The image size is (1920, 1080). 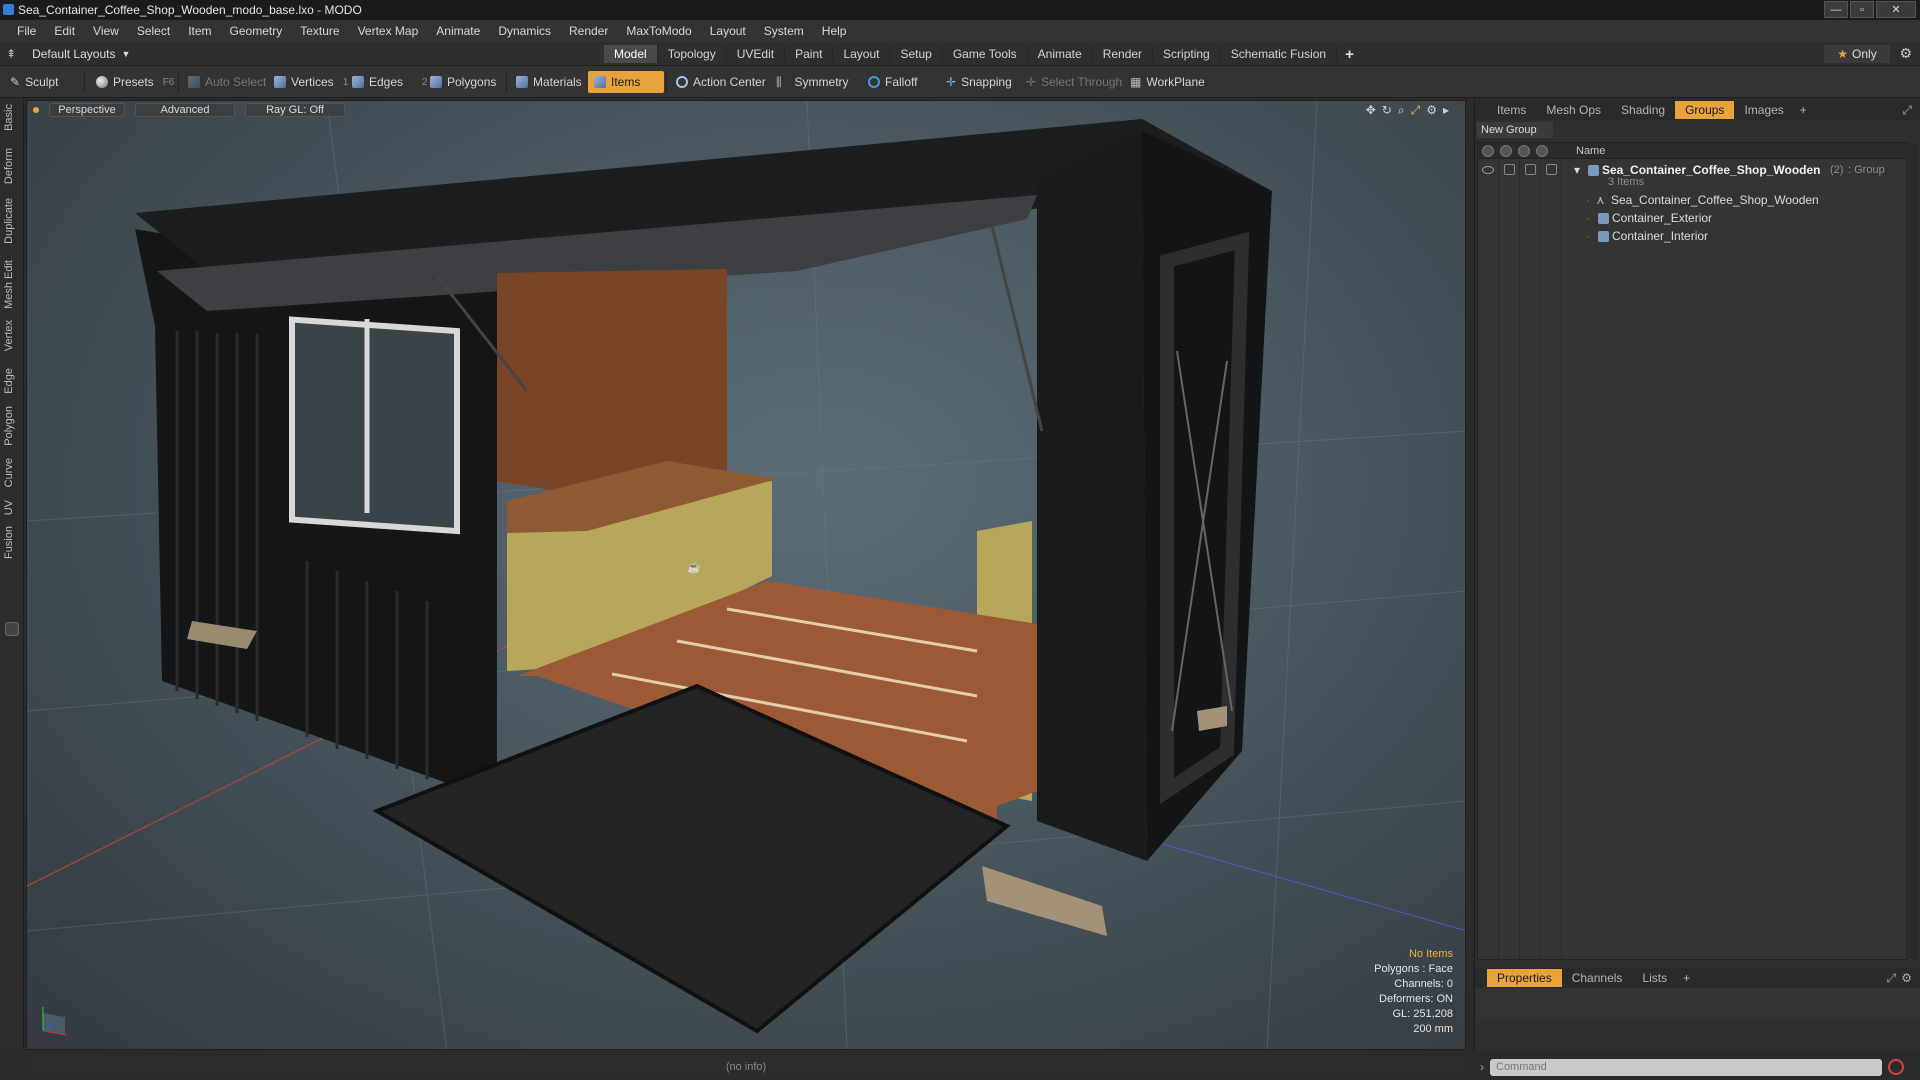 What do you see at coordinates (1862, 9) in the screenshot?
I see `maximize-button: ▫` at bounding box center [1862, 9].